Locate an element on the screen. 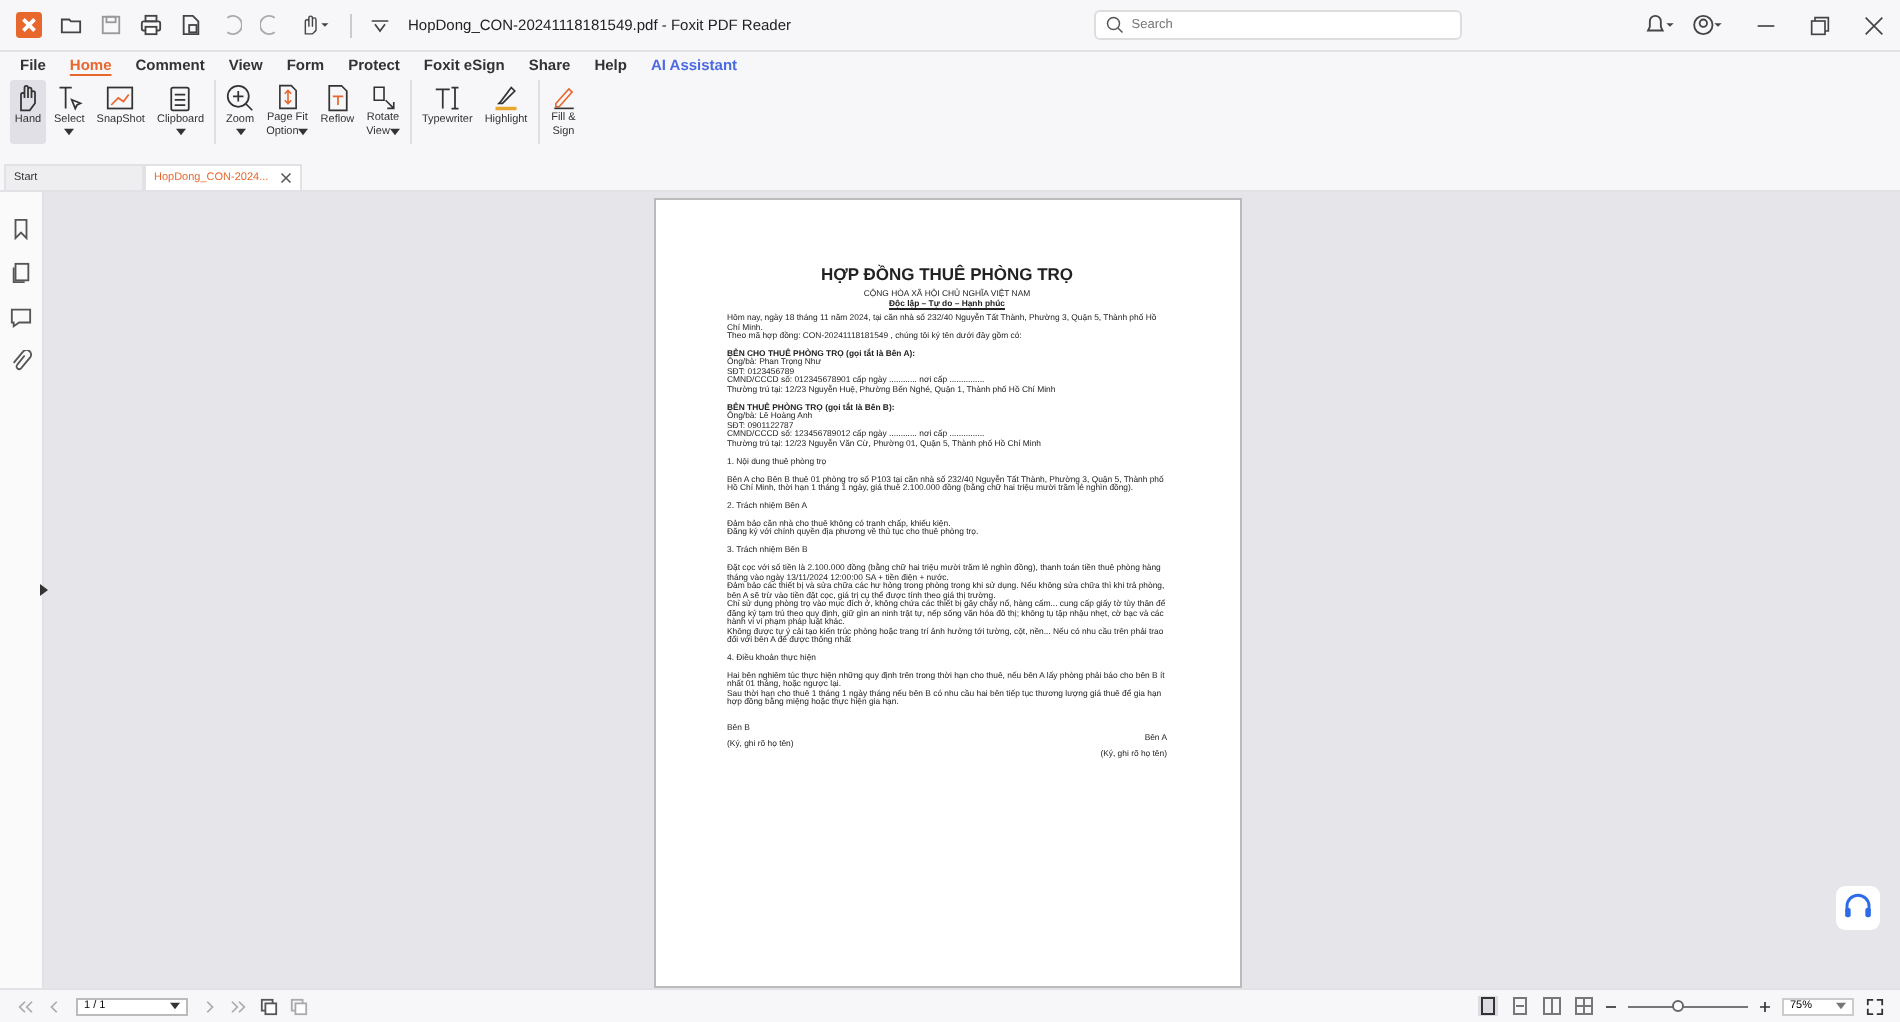  comment-icon is located at coordinates (21, 317).